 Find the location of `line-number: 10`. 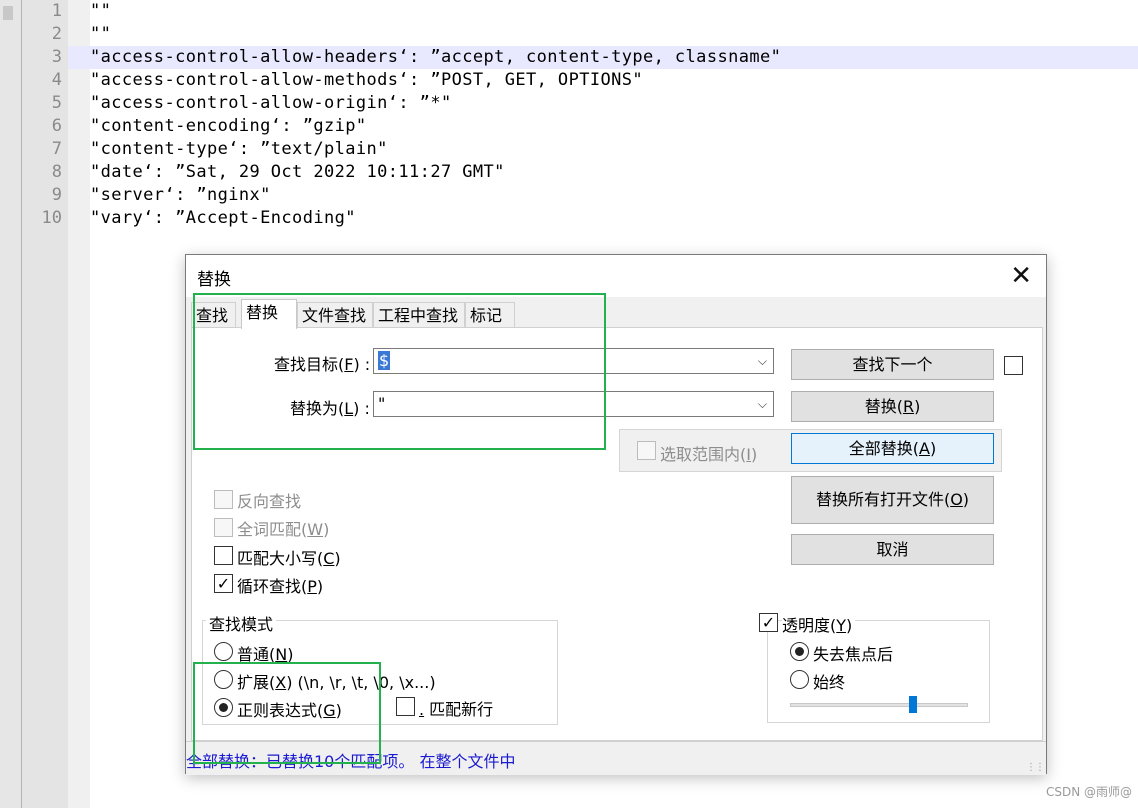

line-number: 10 is located at coordinates (51, 218).